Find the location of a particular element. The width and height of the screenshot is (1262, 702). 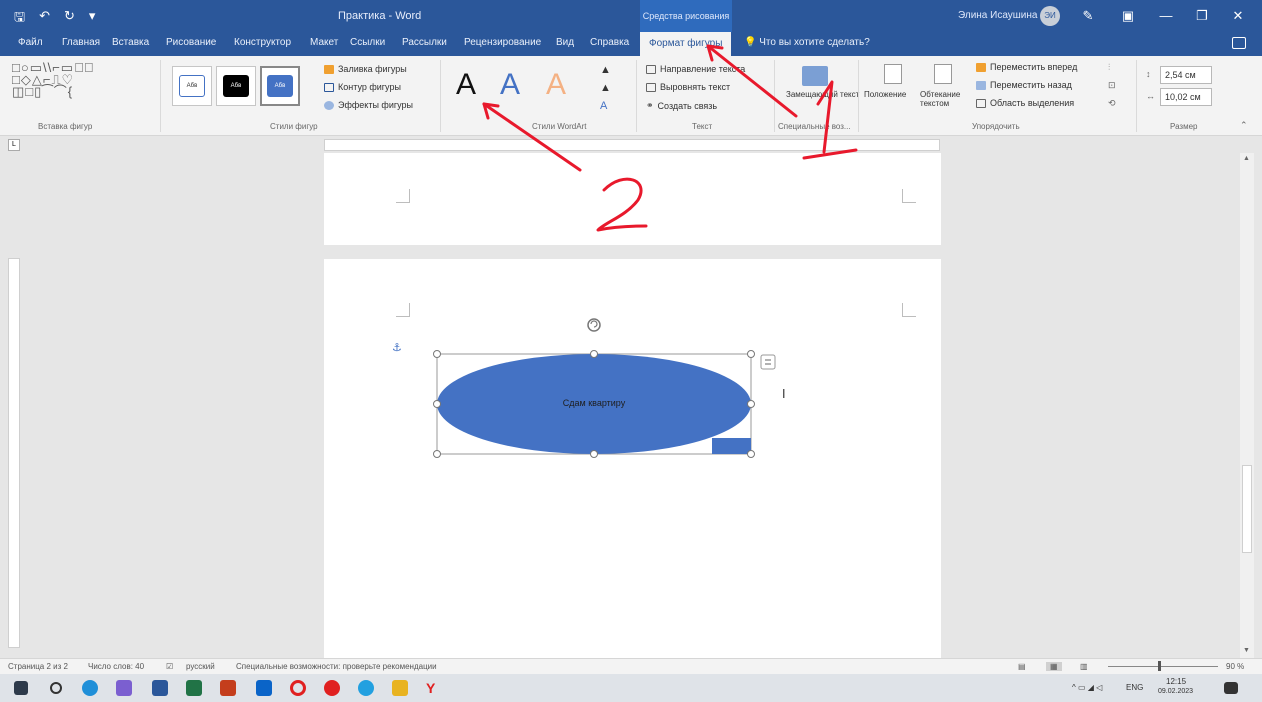

page-count: Страница 2 из 2 is located at coordinates (38, 666).